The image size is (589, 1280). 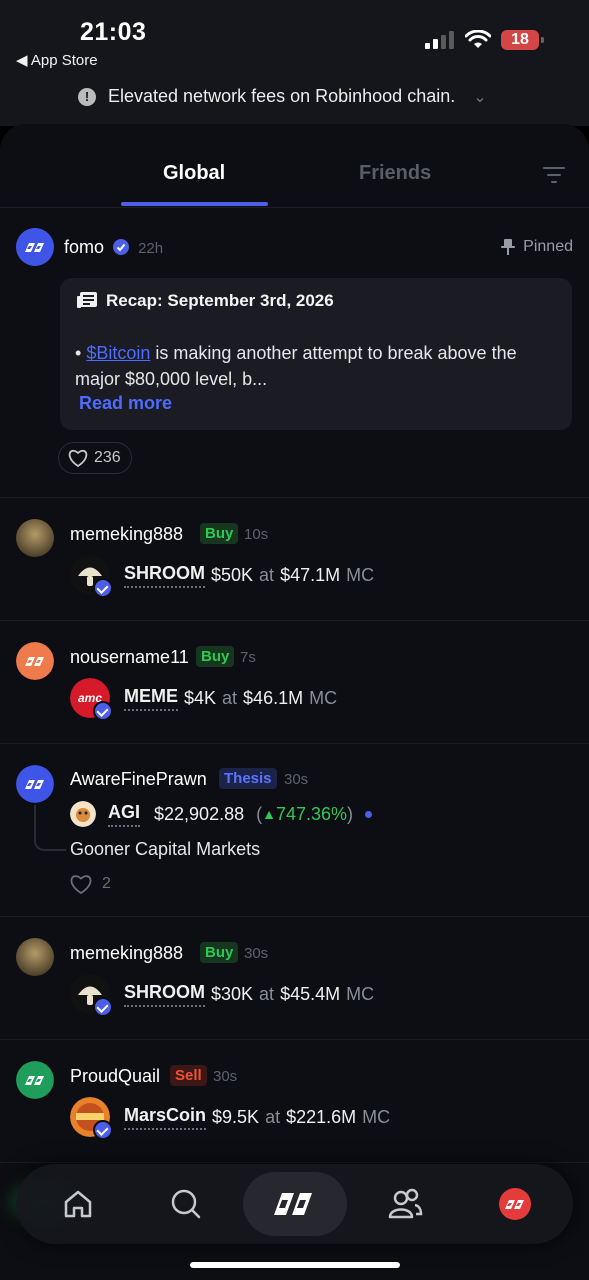 What do you see at coordinates (225, 576) in the screenshot?
I see `trade-summary: SHROOM $50K at $47.1M MC` at bounding box center [225, 576].